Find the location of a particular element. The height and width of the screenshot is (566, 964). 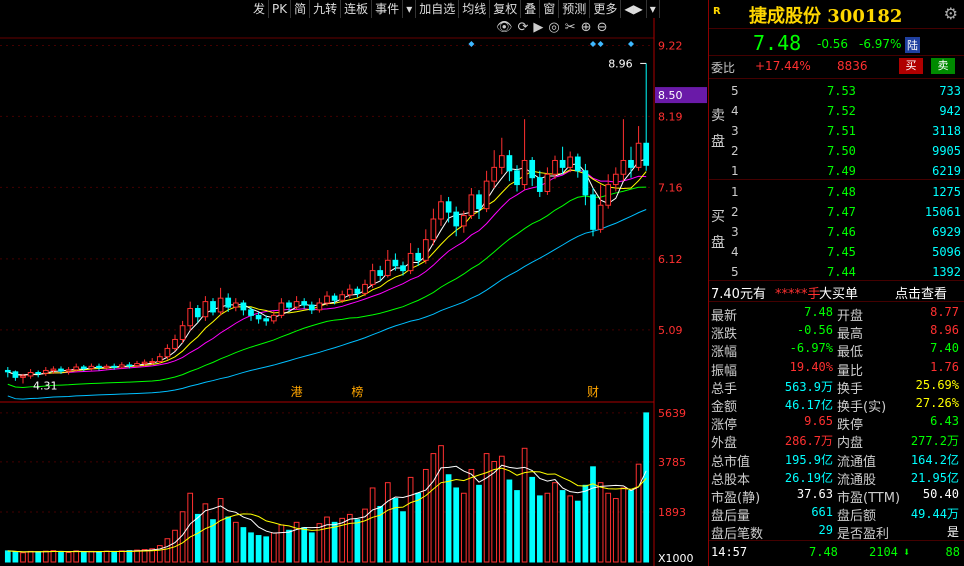

stat-value: 21.95亿 is located at coordinates (934, 477).